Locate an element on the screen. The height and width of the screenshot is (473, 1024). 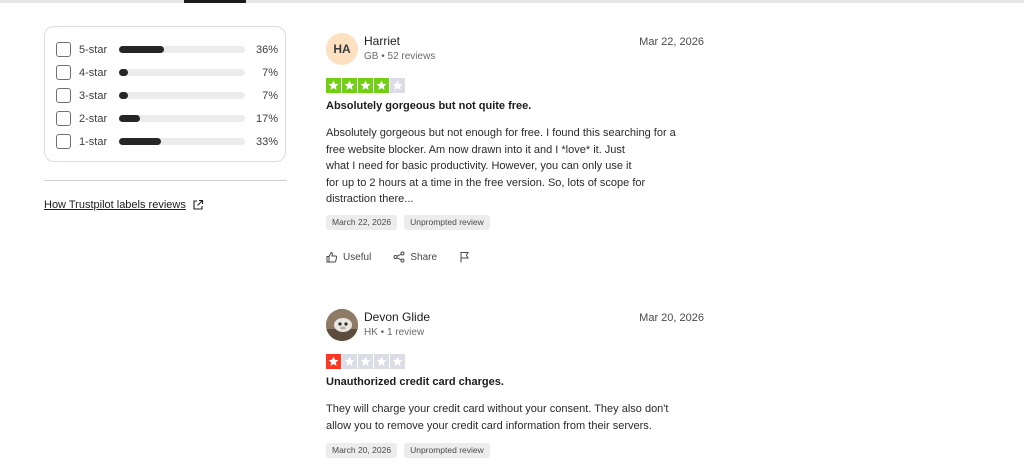
share-button: Share is located at coordinates (415, 257).